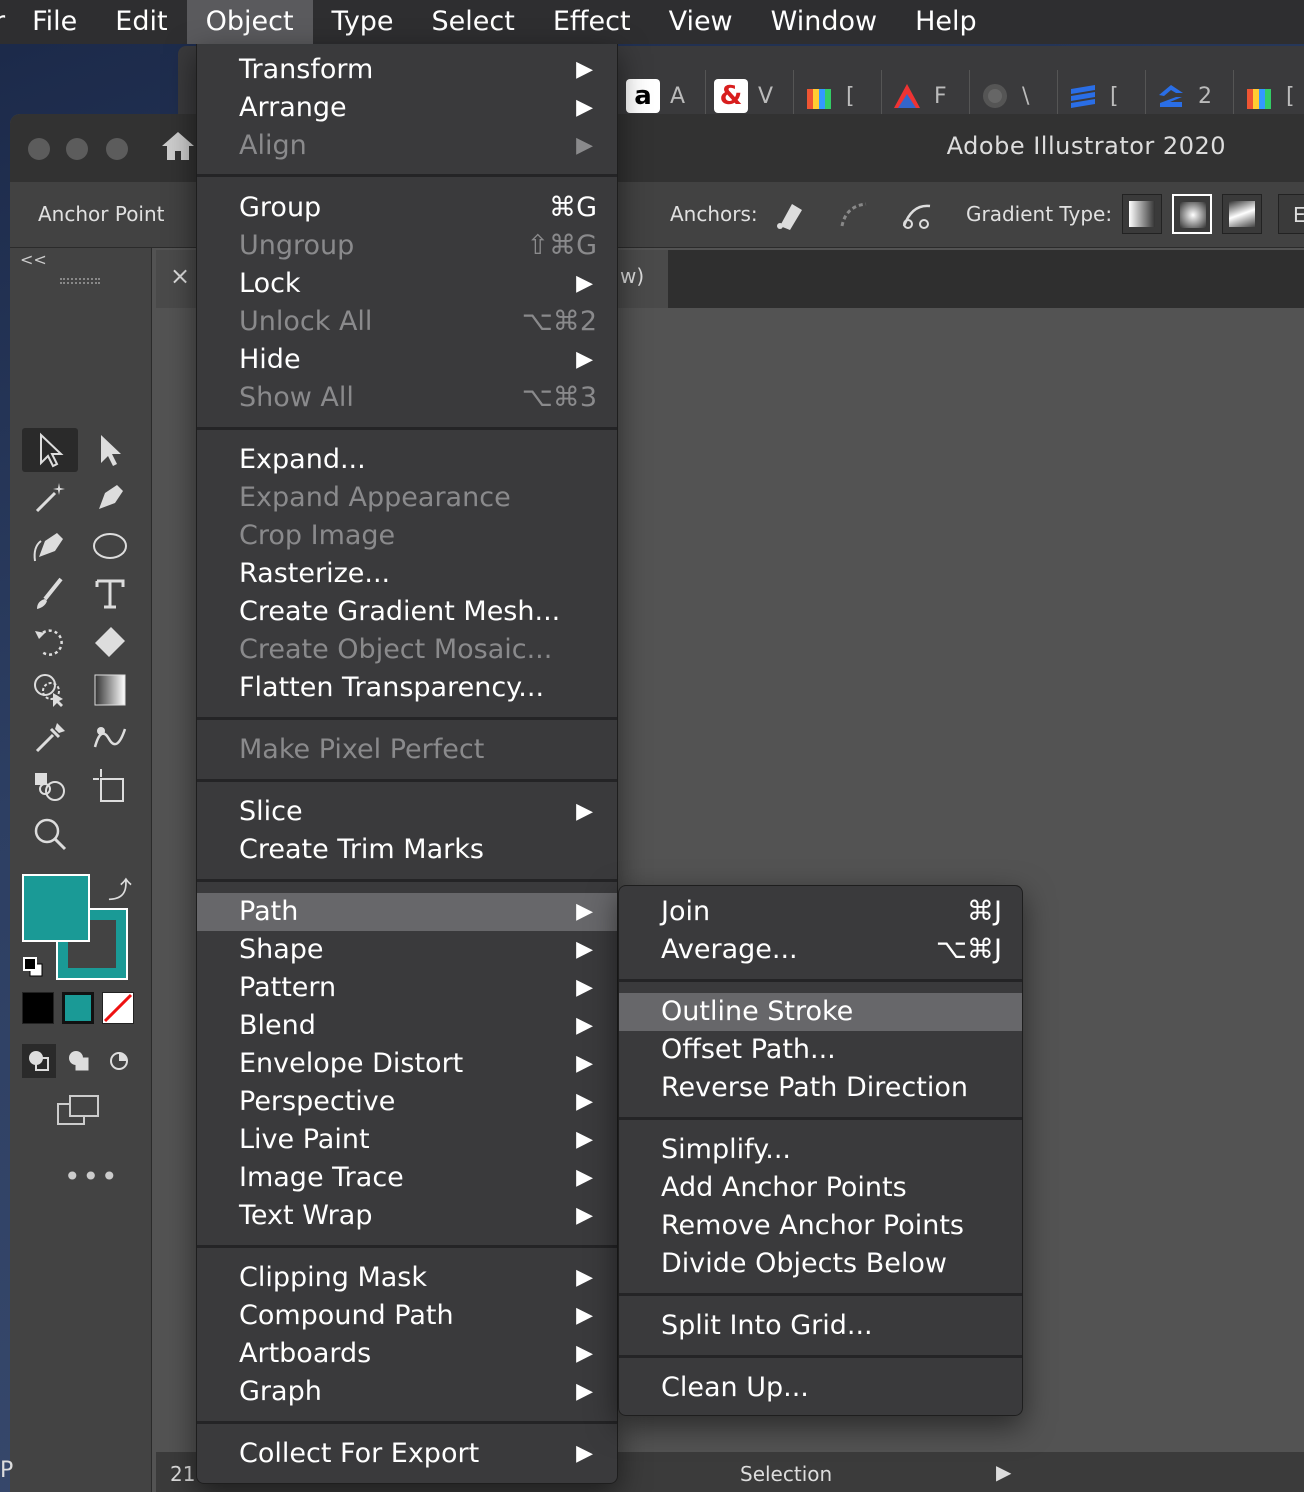 The width and height of the screenshot is (1304, 1492). Describe the element at coordinates (50, 834) in the screenshot. I see `zoom-tool` at that location.